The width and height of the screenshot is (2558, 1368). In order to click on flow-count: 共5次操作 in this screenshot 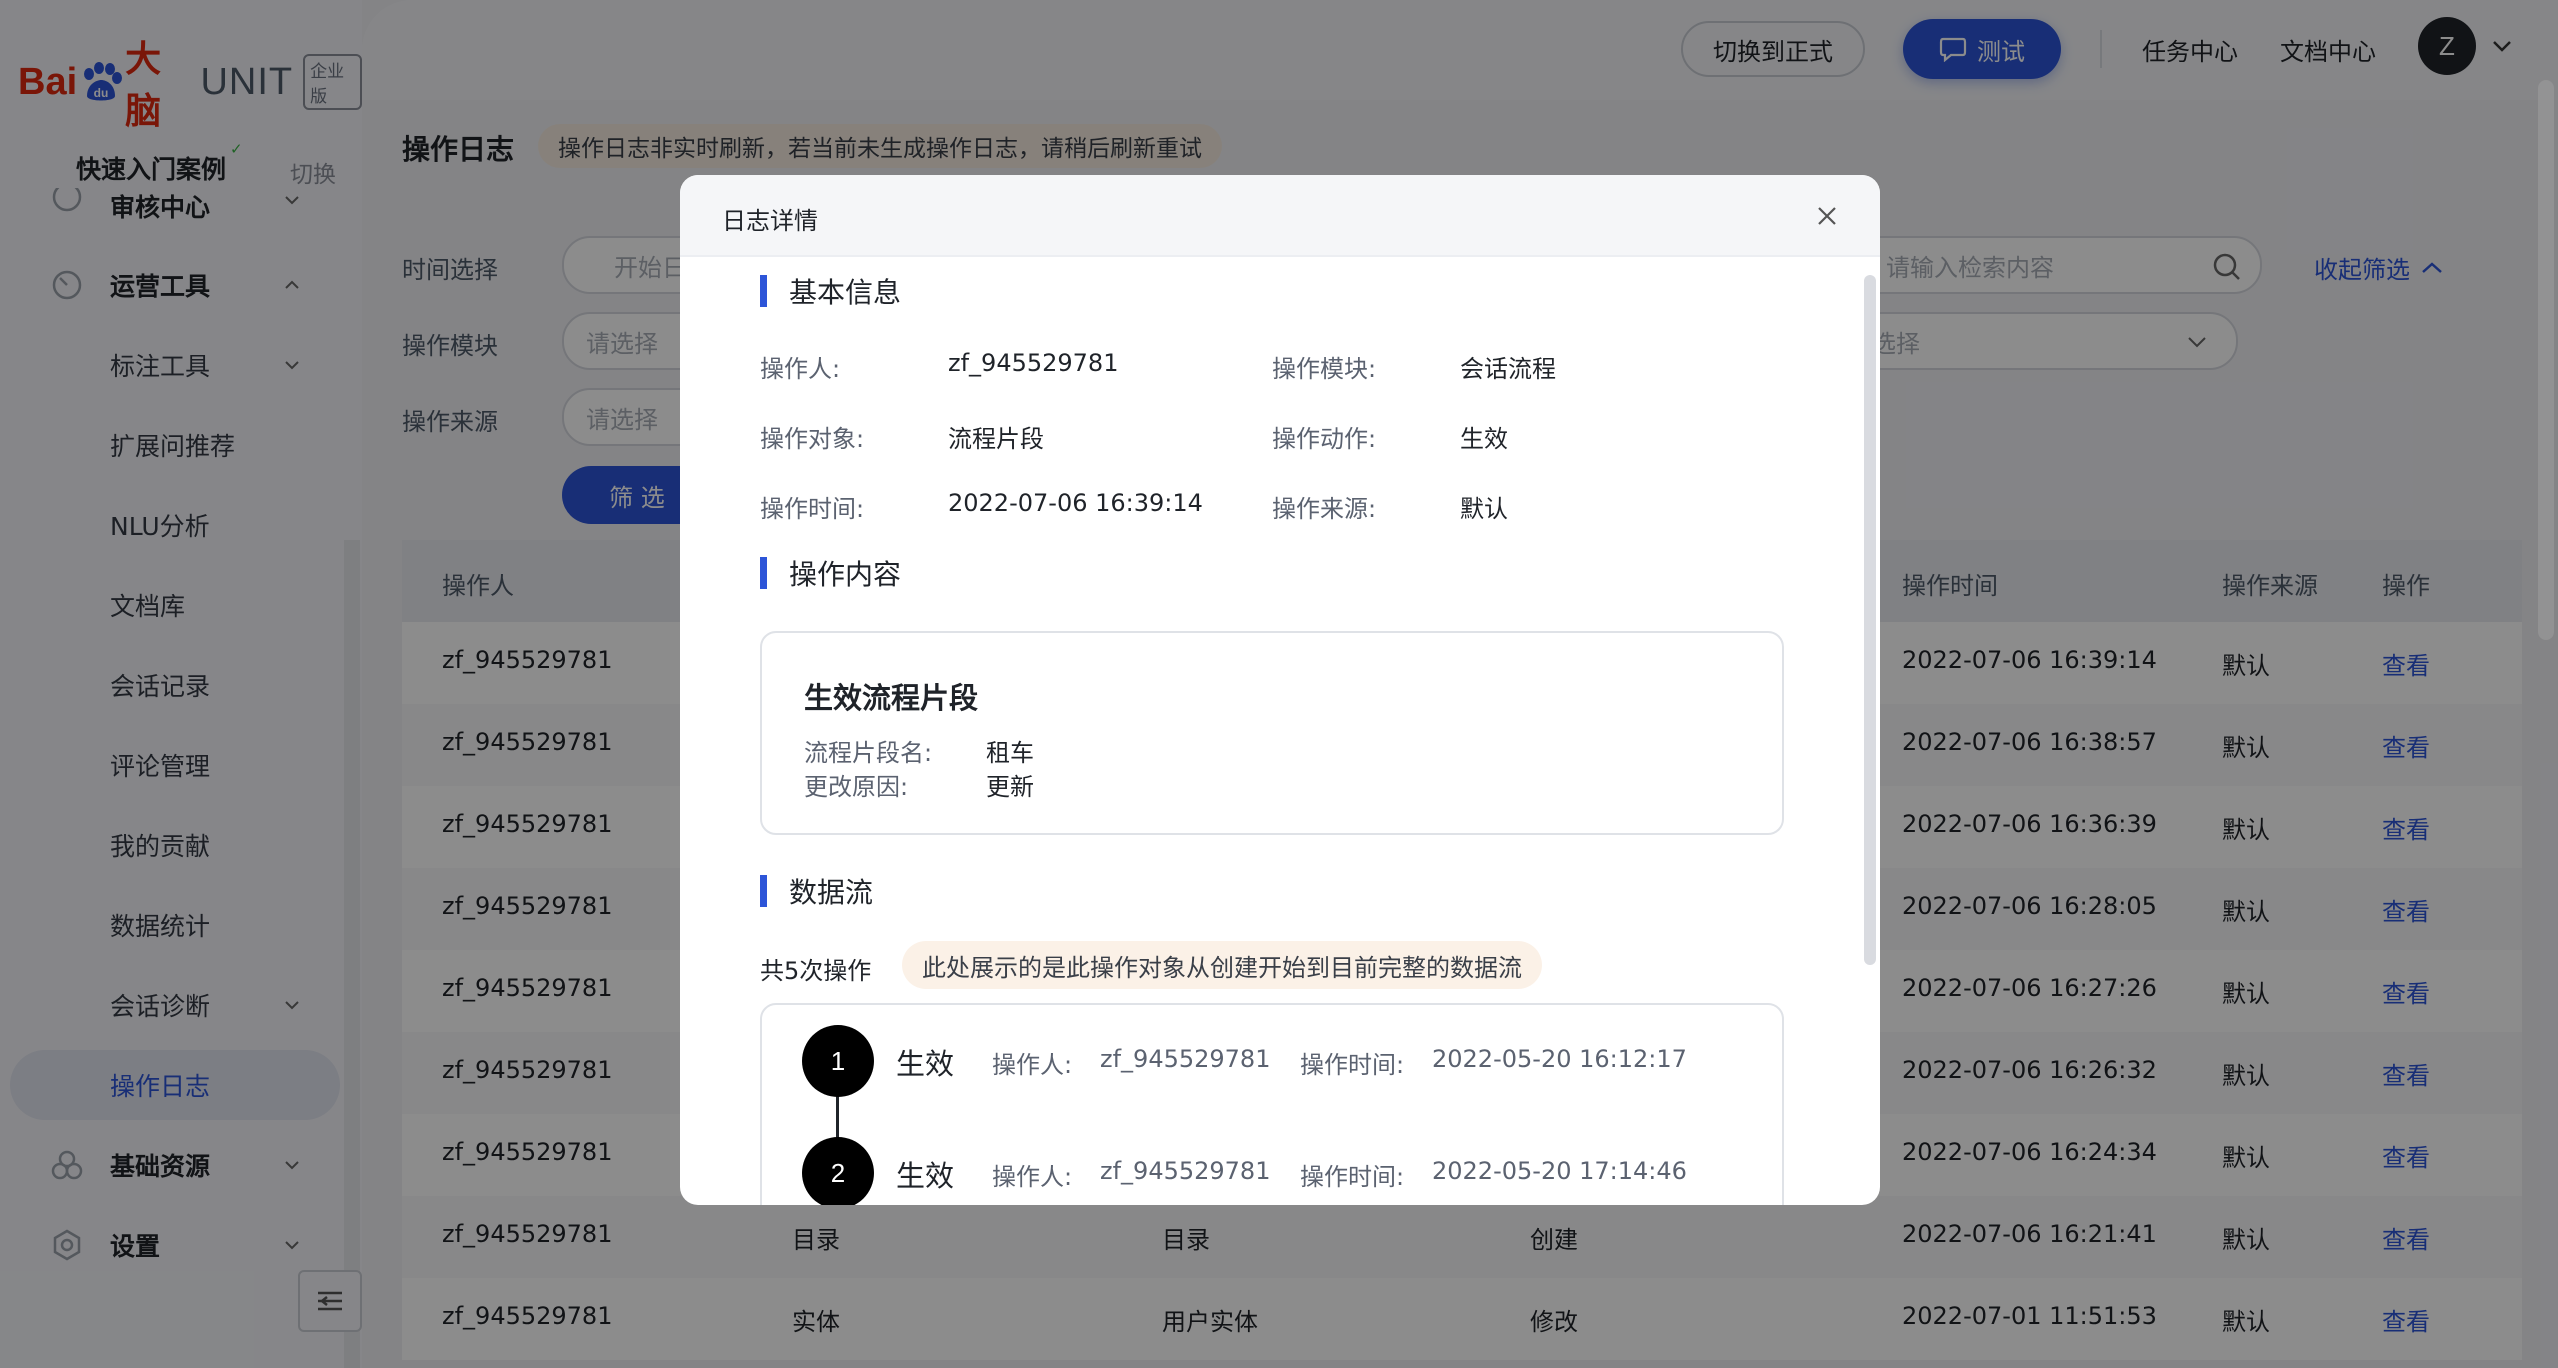, I will do `click(816, 971)`.